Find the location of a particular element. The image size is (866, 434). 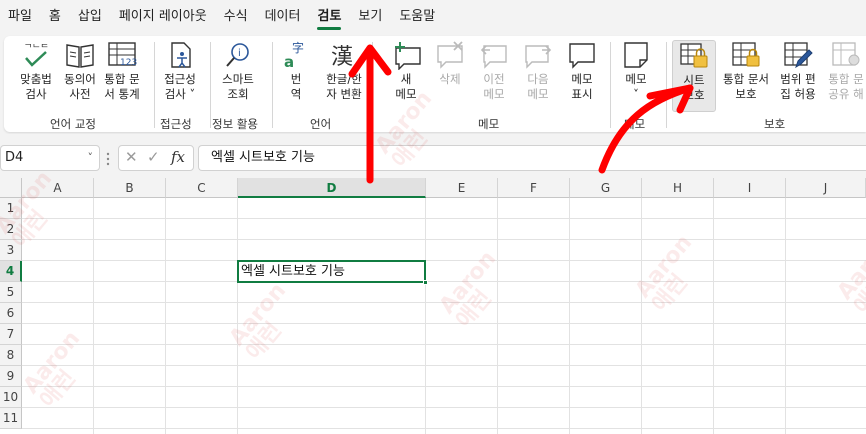

hangul-hanja-convert-button: 漢 한글/한 자 변환 is located at coordinates (344, 76).